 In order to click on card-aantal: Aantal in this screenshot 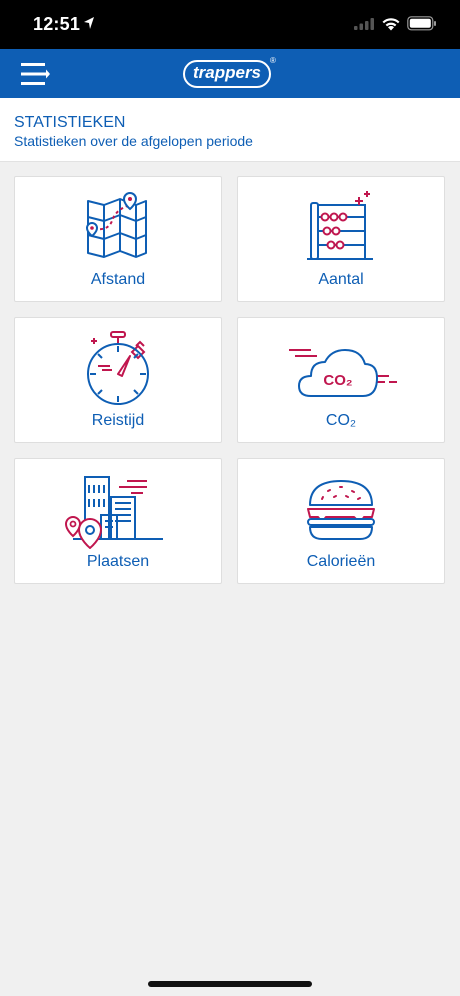, I will do `click(341, 239)`.